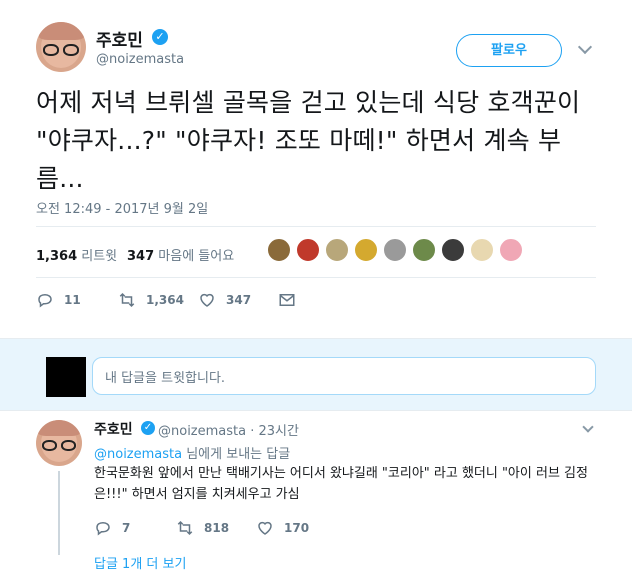  I want to click on reply-count: 11, so click(72, 300).